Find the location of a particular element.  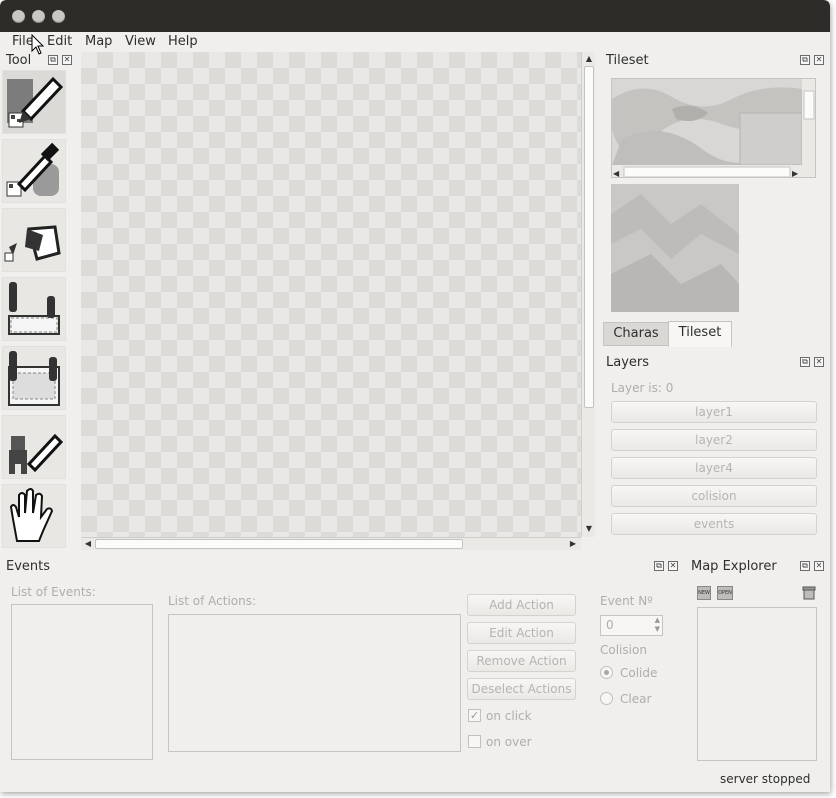

tab-charas: Charas is located at coordinates (636, 334).